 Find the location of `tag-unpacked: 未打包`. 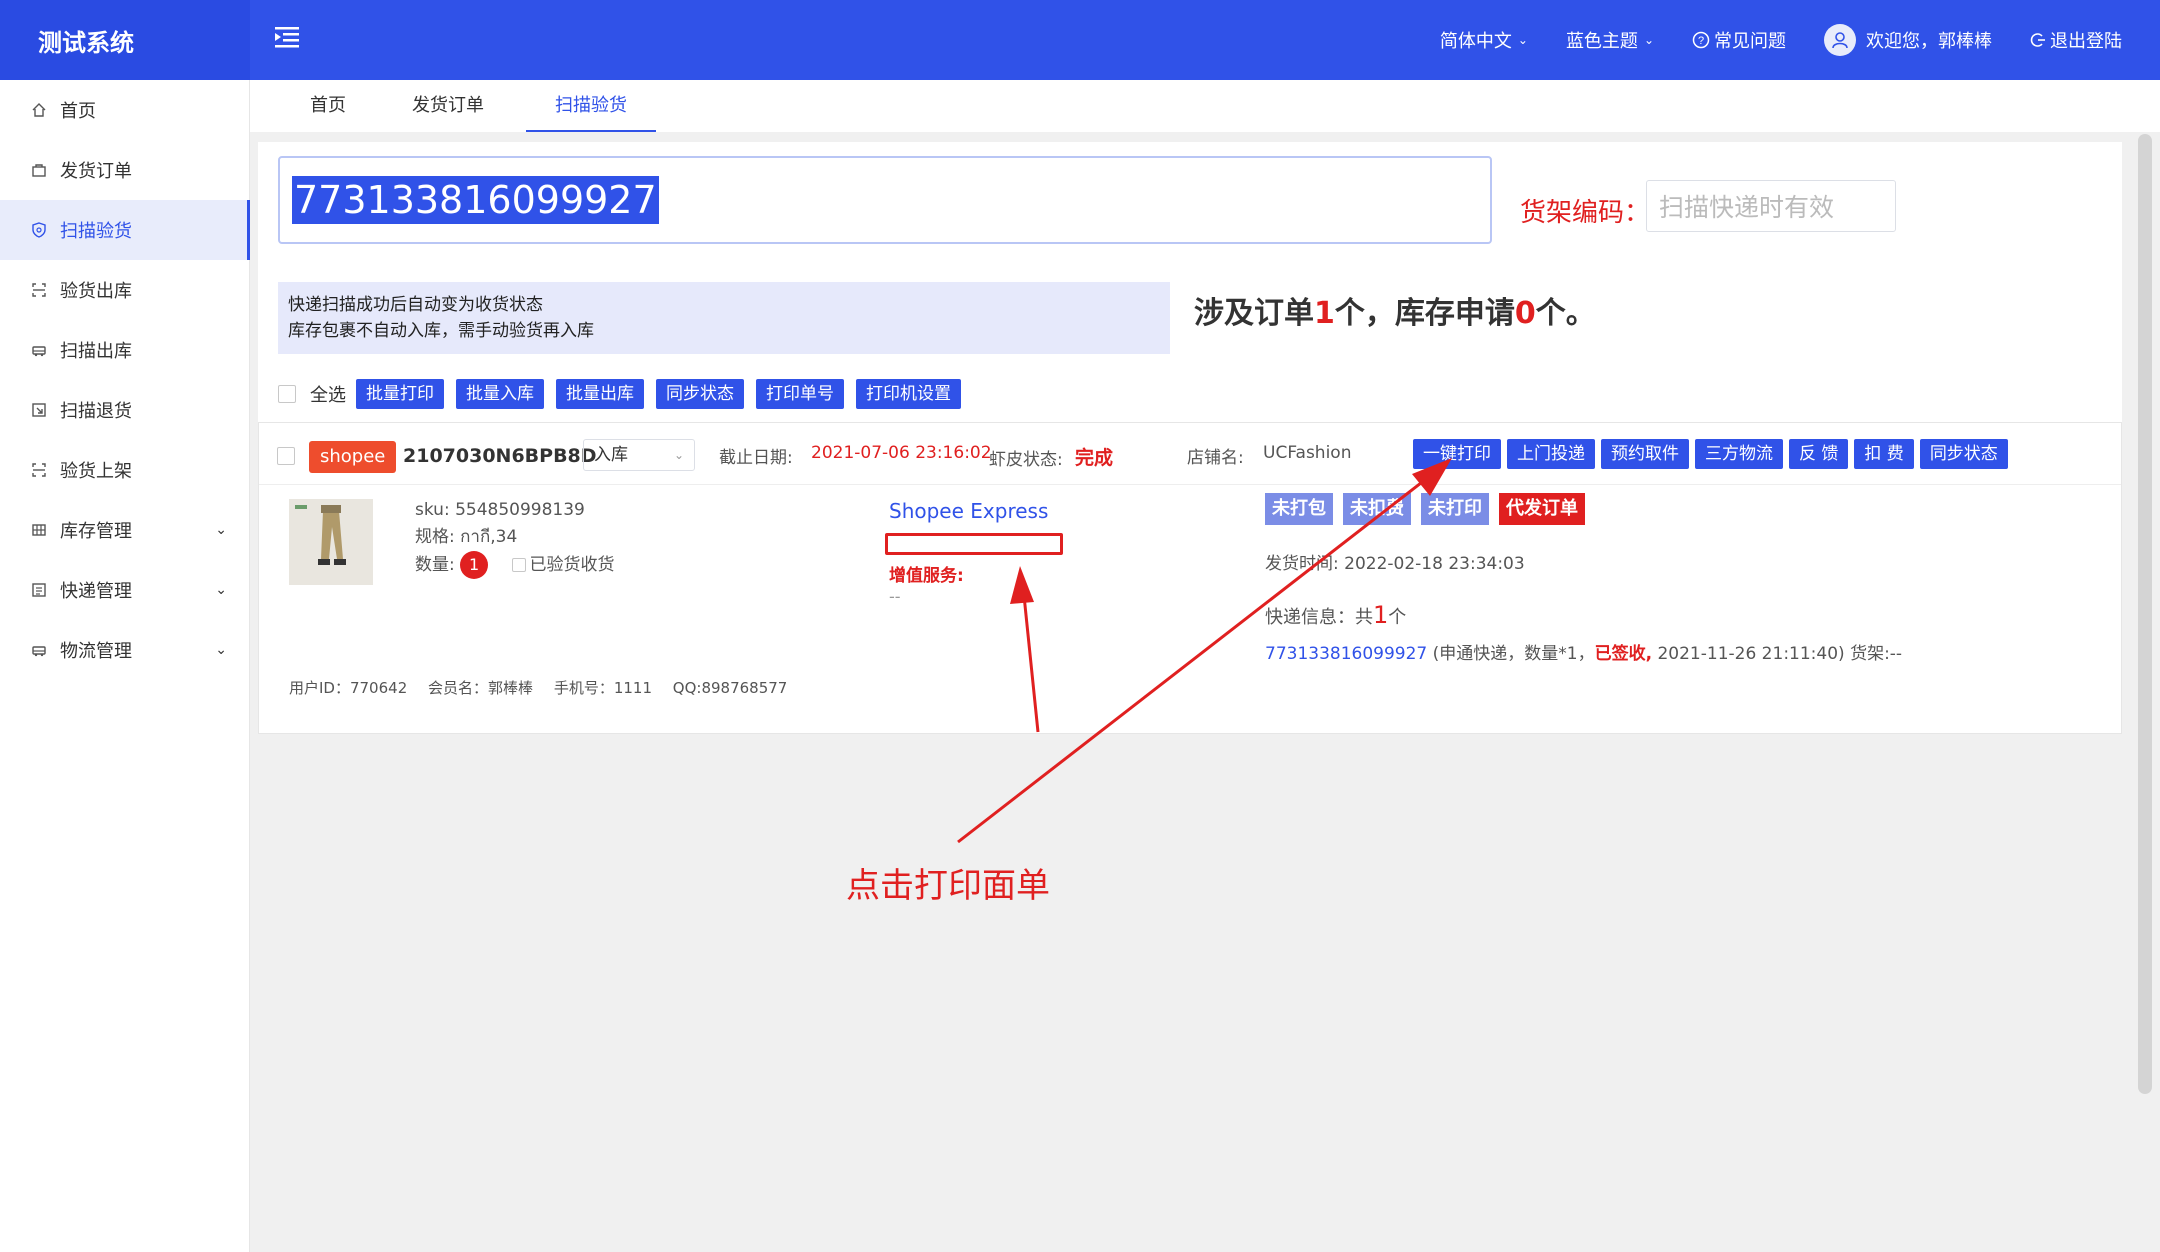

tag-unpacked: 未打包 is located at coordinates (1299, 509).